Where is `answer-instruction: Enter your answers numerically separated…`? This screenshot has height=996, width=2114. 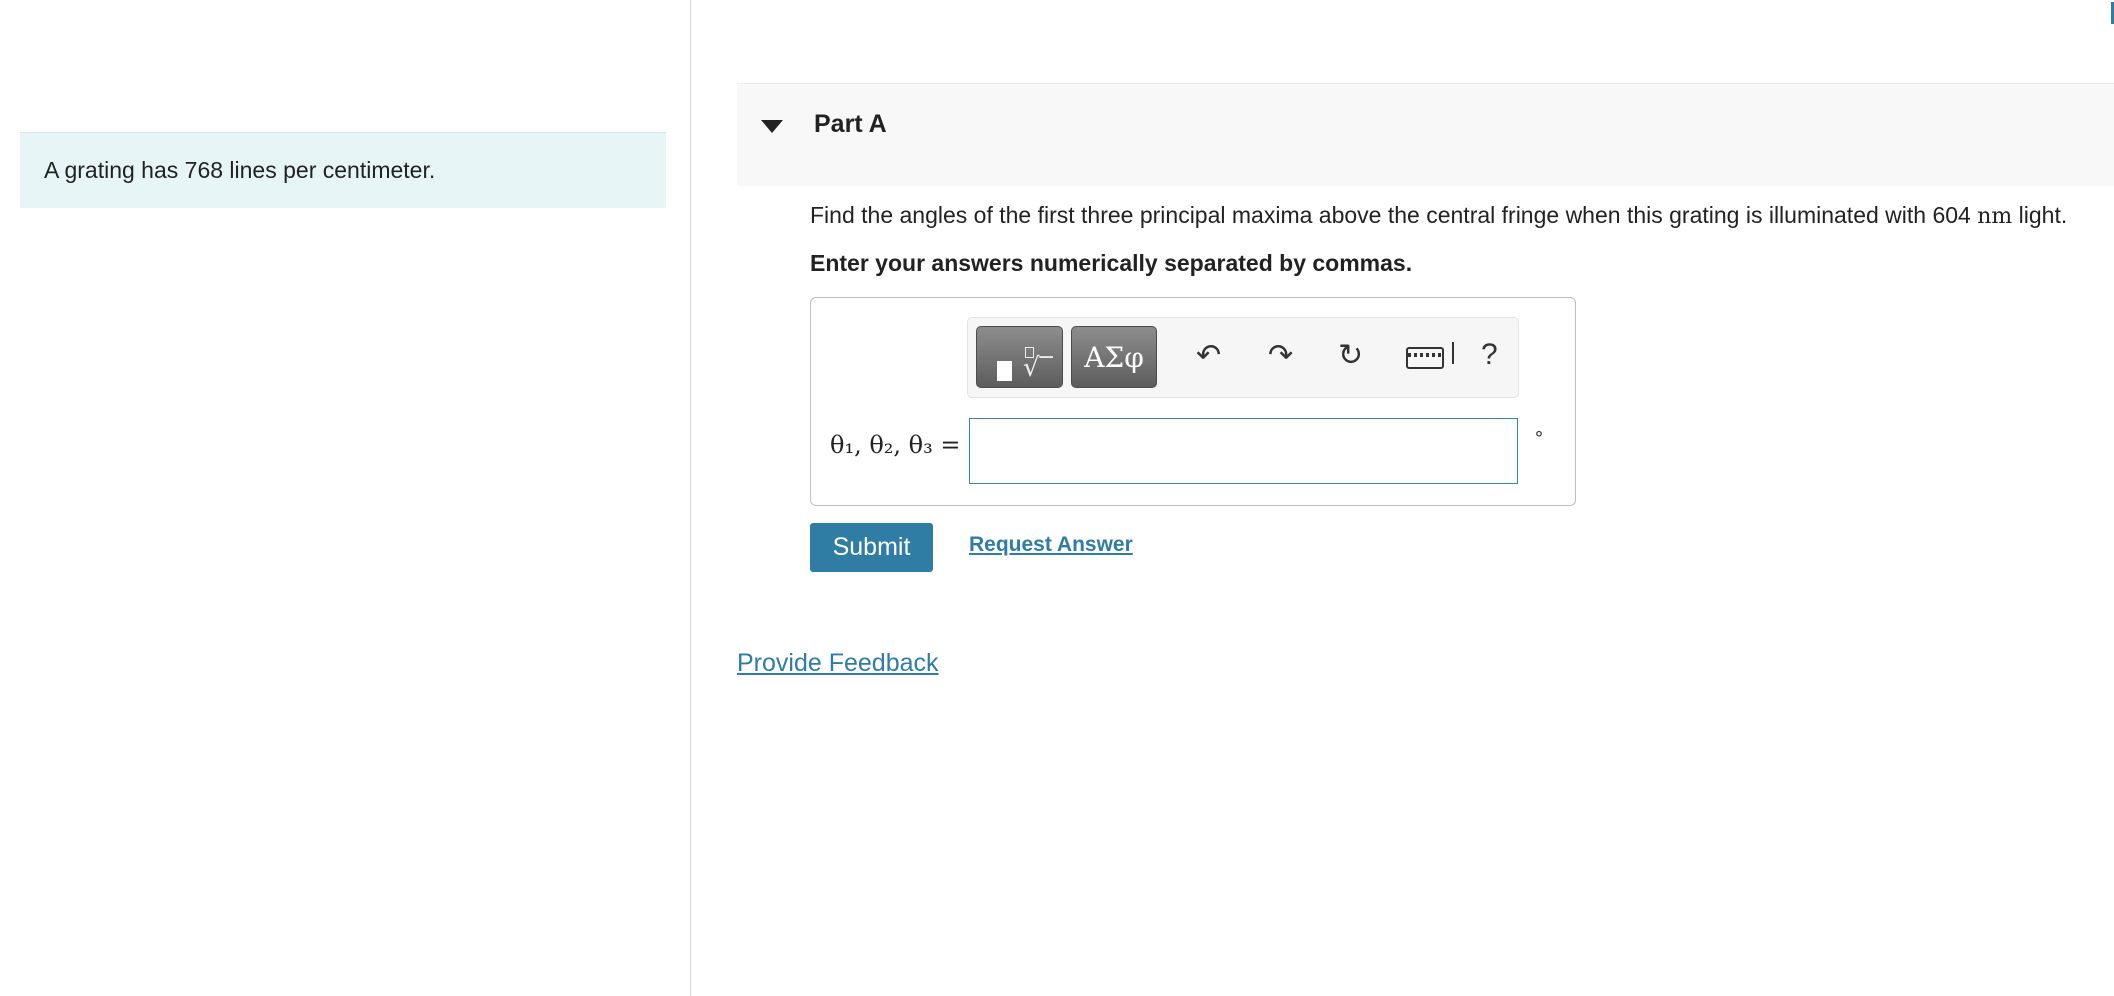 answer-instruction: Enter your answers numerically separated… is located at coordinates (1111, 263).